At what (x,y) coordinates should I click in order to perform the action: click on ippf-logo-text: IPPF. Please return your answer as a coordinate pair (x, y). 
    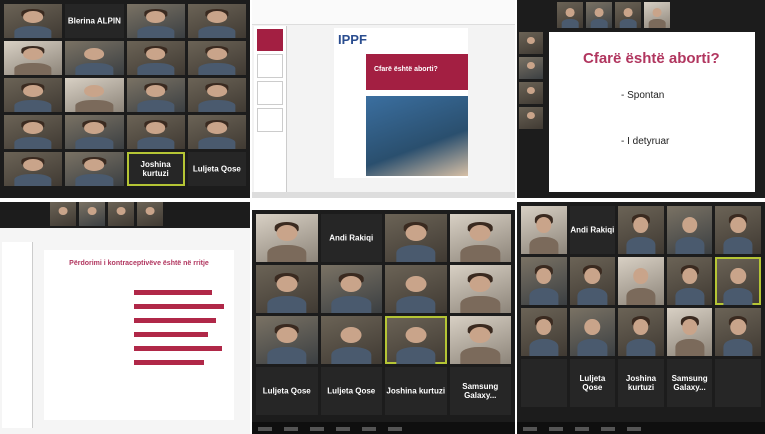
    Looking at the image, I should click on (352, 39).